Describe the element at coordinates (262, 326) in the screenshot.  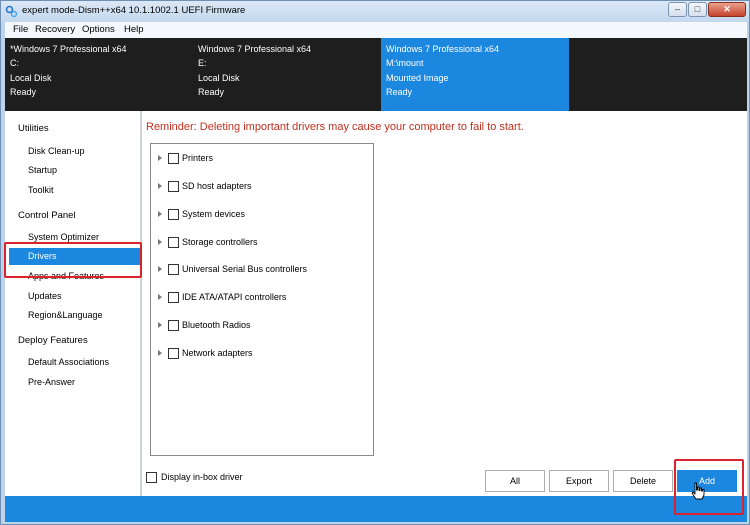
I see `tree-row-bluetooth-radios: Bluetooth Radios` at that location.